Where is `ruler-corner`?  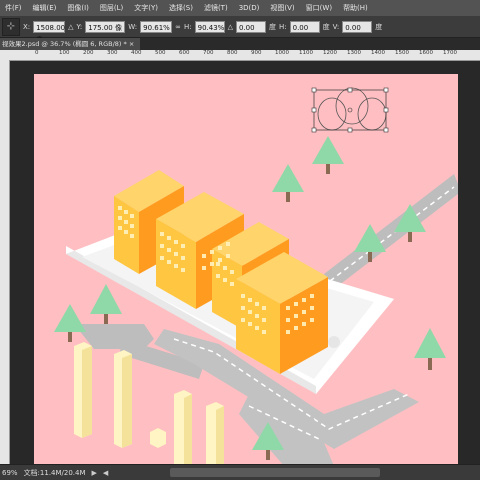
ruler-corner is located at coordinates (4, 55).